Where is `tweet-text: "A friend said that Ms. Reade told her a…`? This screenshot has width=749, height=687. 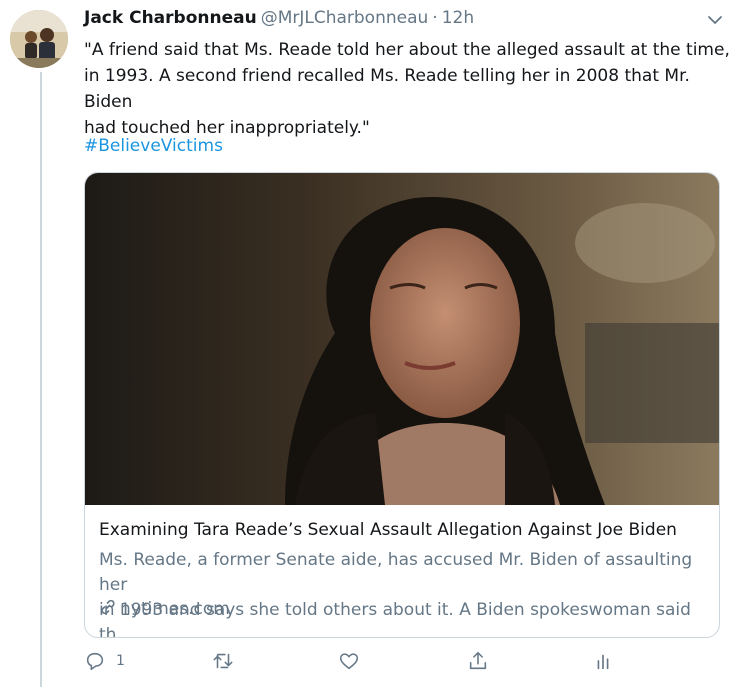 tweet-text: "A friend said that Ms. Reade told her a… is located at coordinates (407, 89).